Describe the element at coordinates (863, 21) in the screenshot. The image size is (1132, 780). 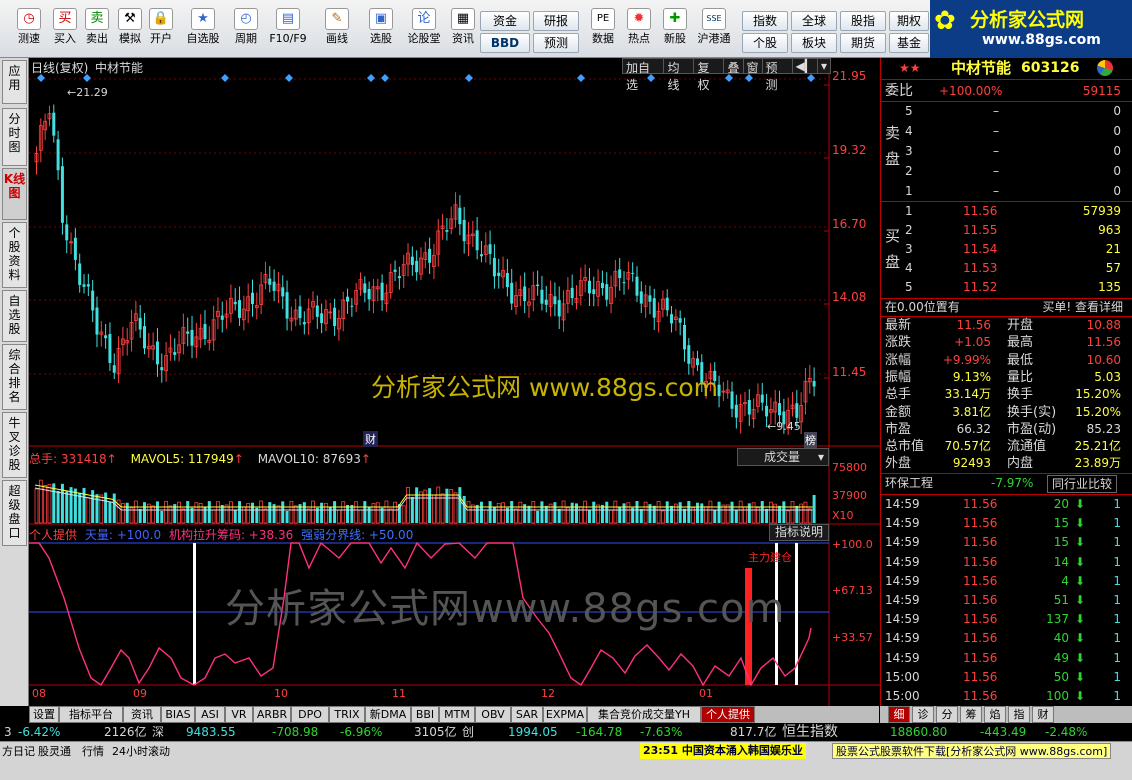
I see `quick-stock-index-button: 股指` at that location.